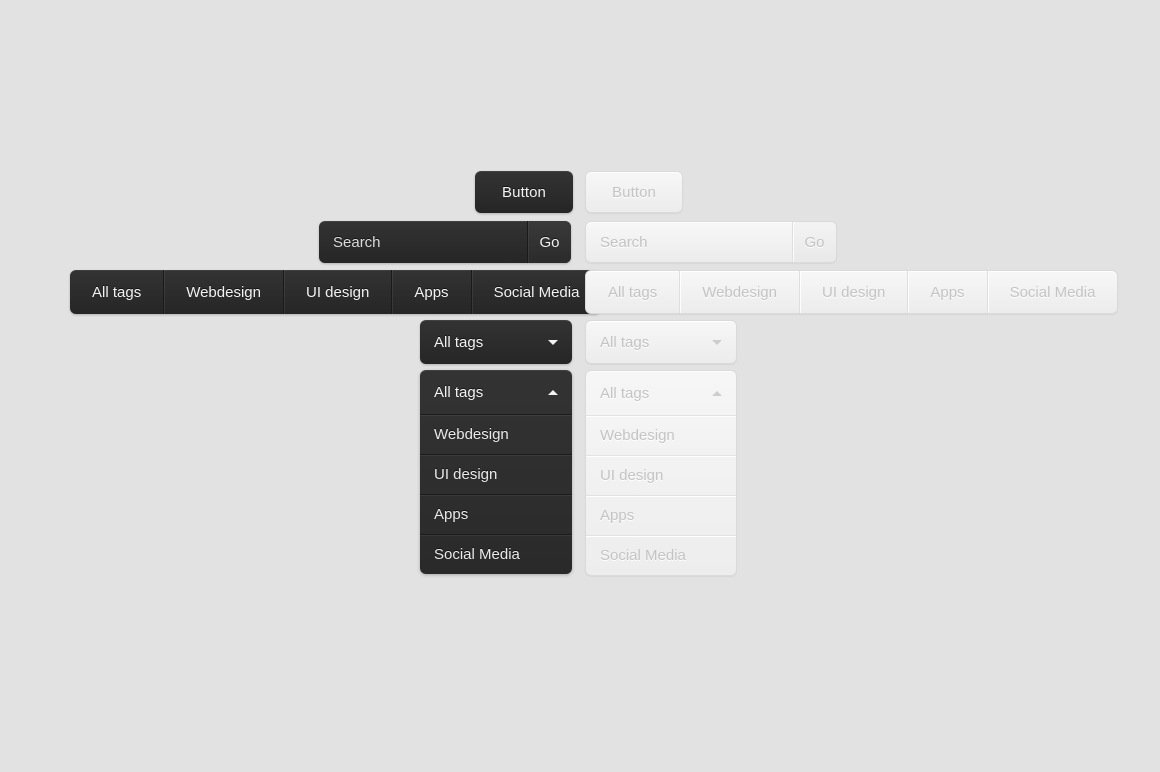  What do you see at coordinates (739, 292) in the screenshot?
I see `light-tab-webdesign: Webdesign` at bounding box center [739, 292].